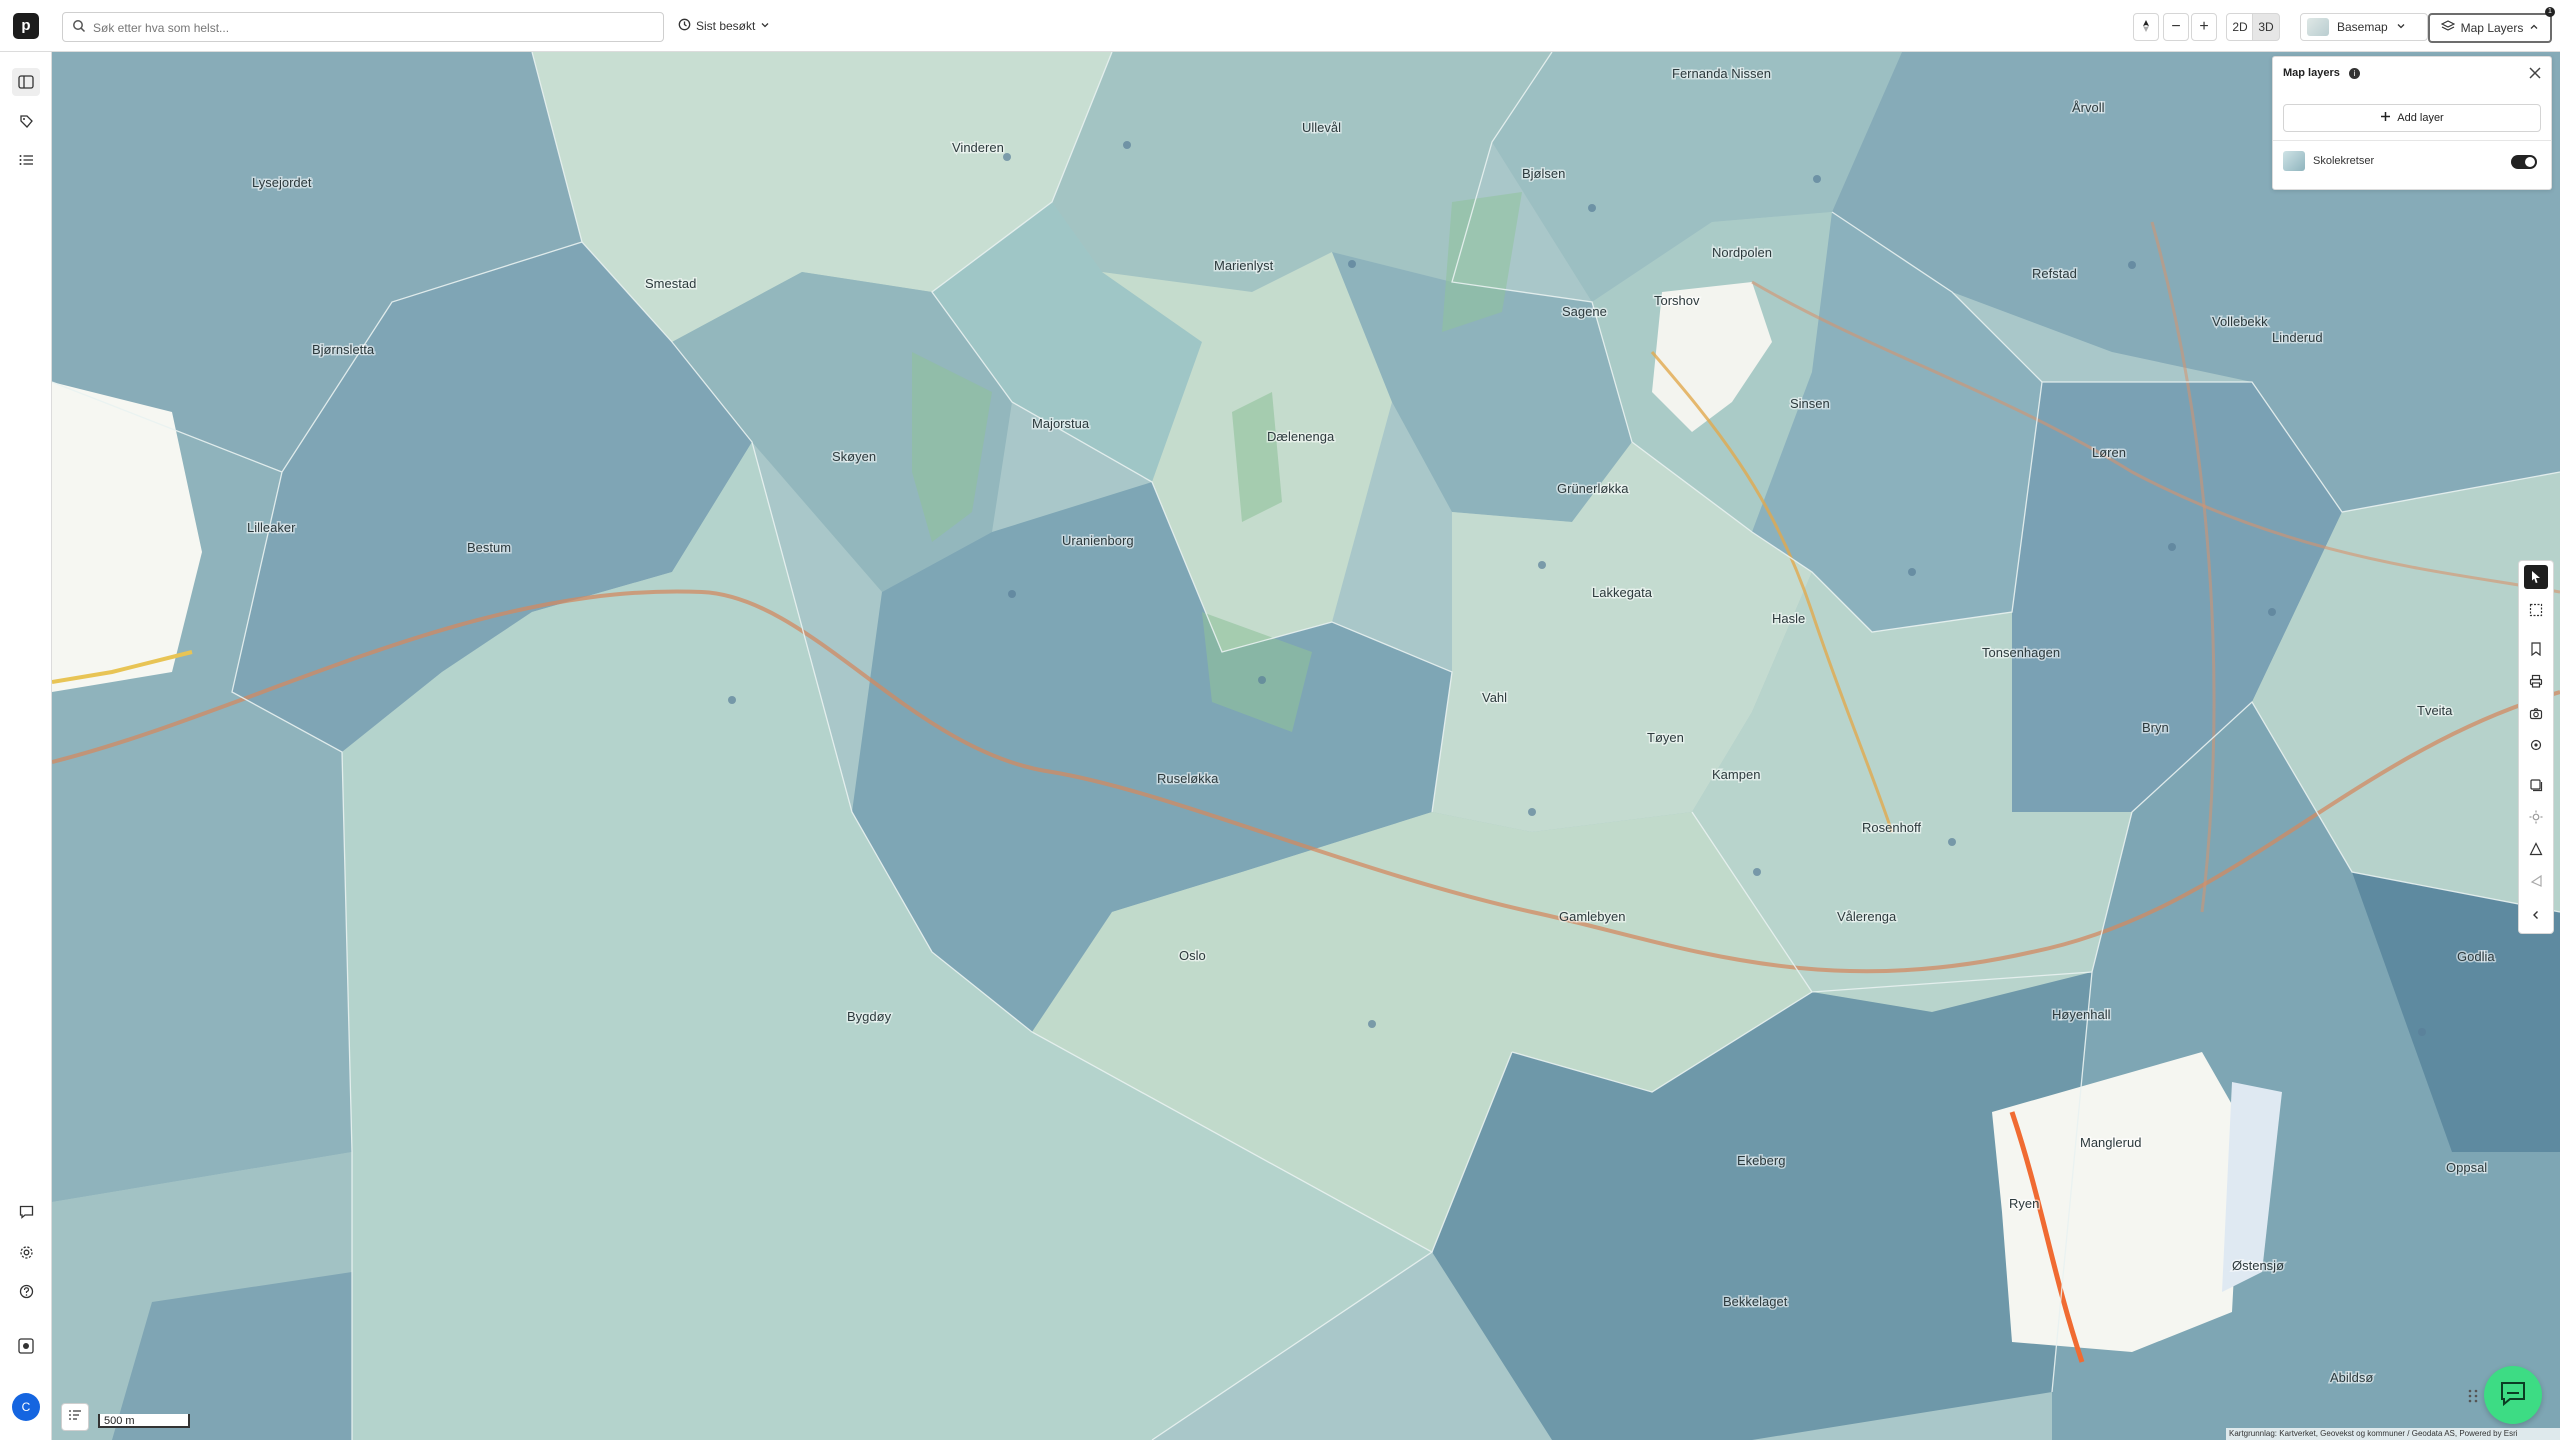 This screenshot has width=2560, height=1440. I want to click on layer-visibility-toggle, so click(2524, 162).